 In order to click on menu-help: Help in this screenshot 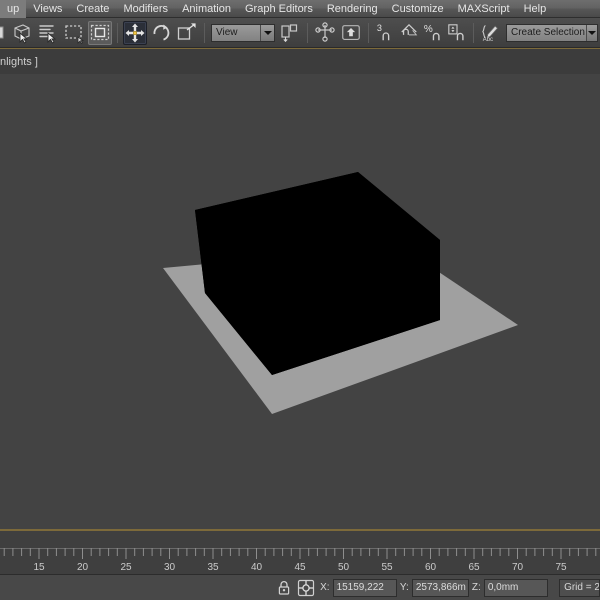, I will do `click(535, 9)`.